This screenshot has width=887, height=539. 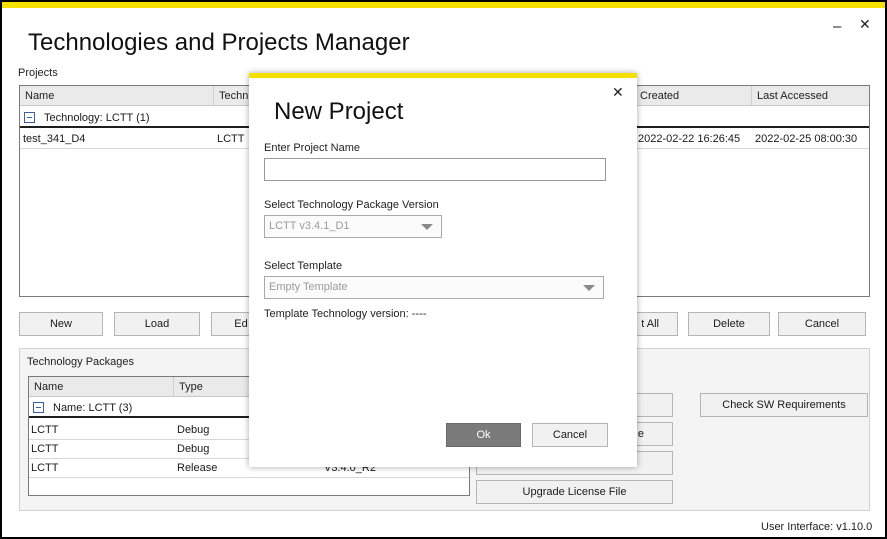 What do you see at coordinates (219, 42) in the screenshot?
I see `app-title: Technologies and Projects Manager` at bounding box center [219, 42].